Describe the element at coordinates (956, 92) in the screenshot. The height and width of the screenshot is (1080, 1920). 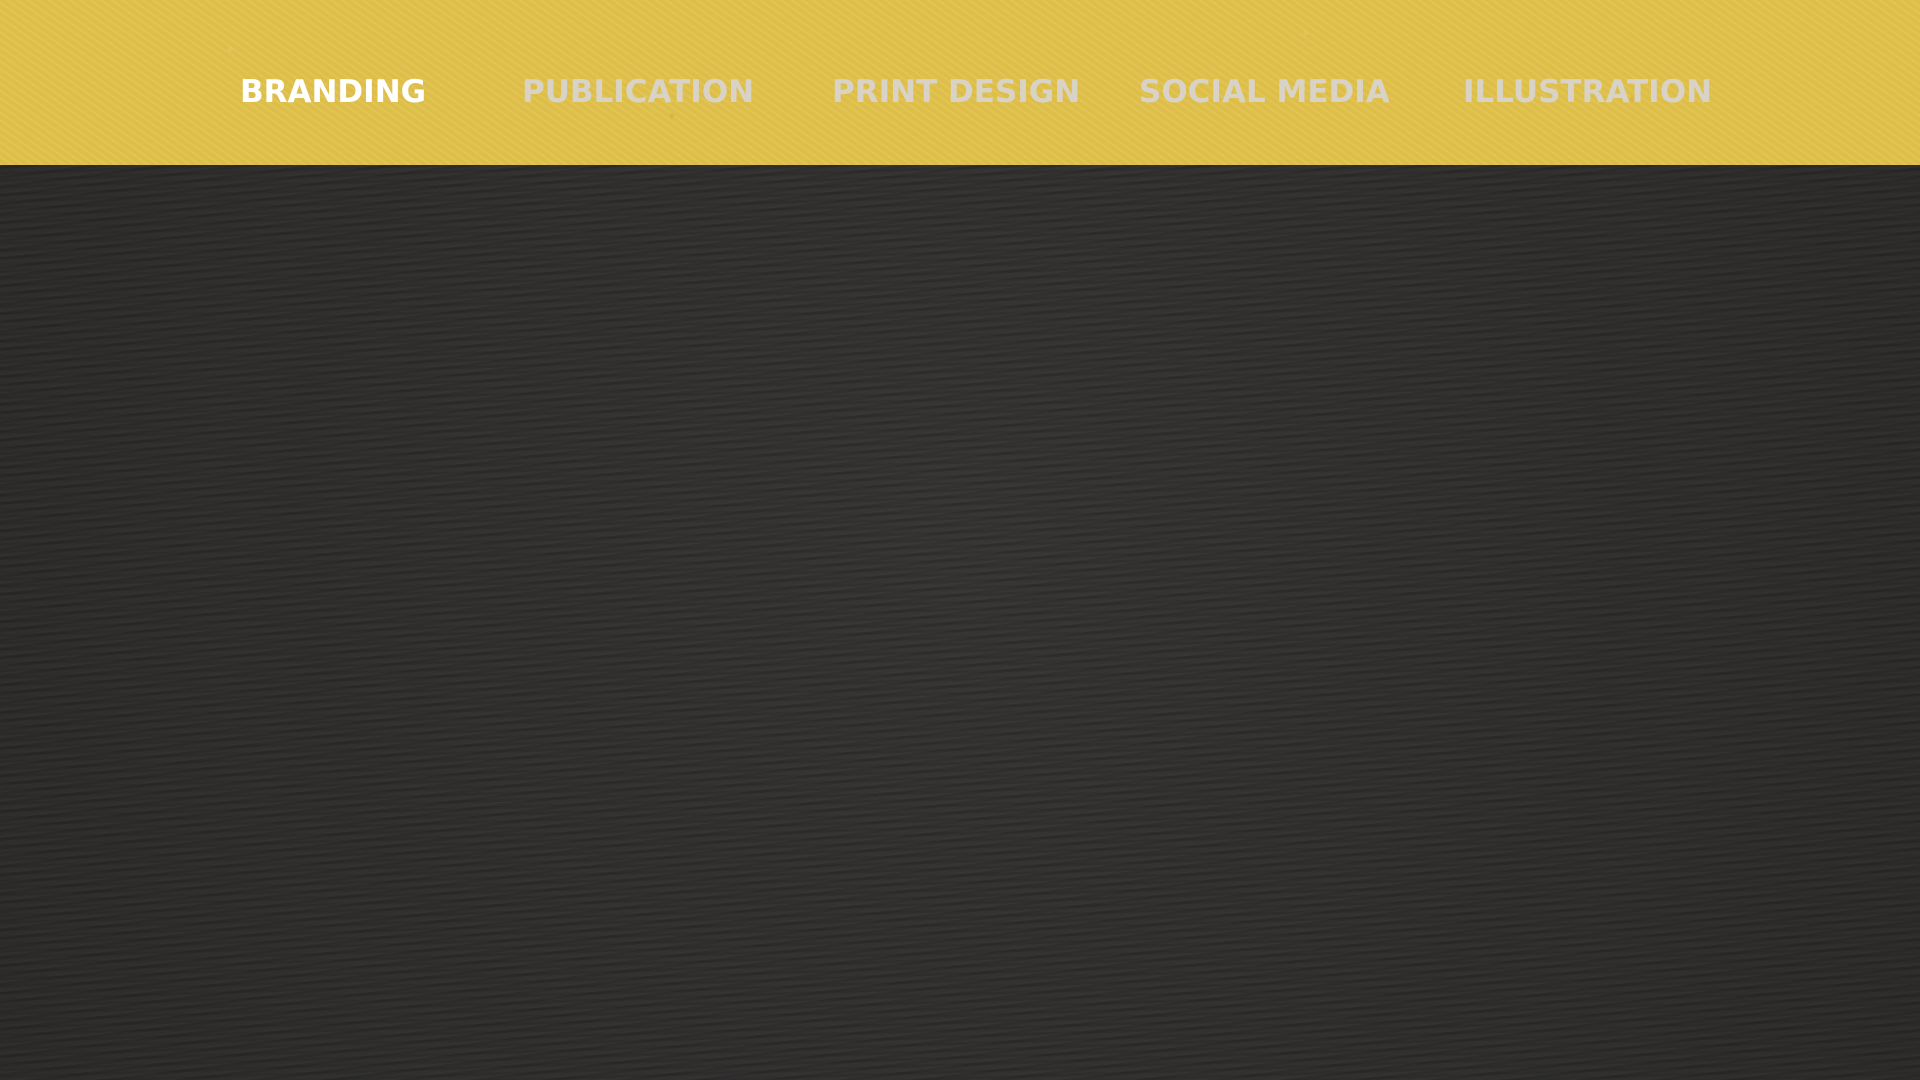
I see `nav-item-print-design: PRINT DESIGN` at that location.